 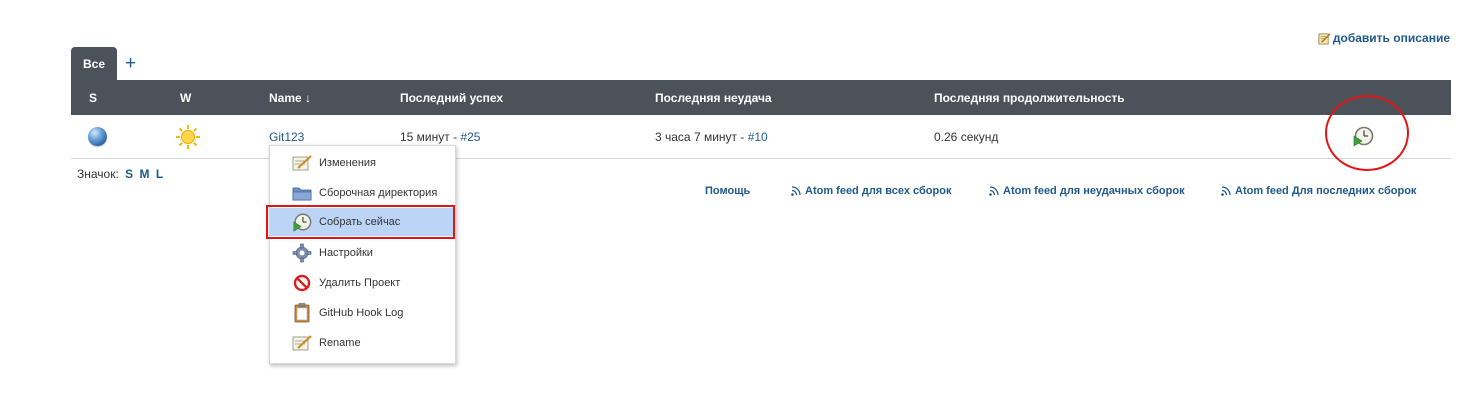 I want to click on menu-item-github-hook-log: GitHub Hook Log, so click(x=362, y=313).